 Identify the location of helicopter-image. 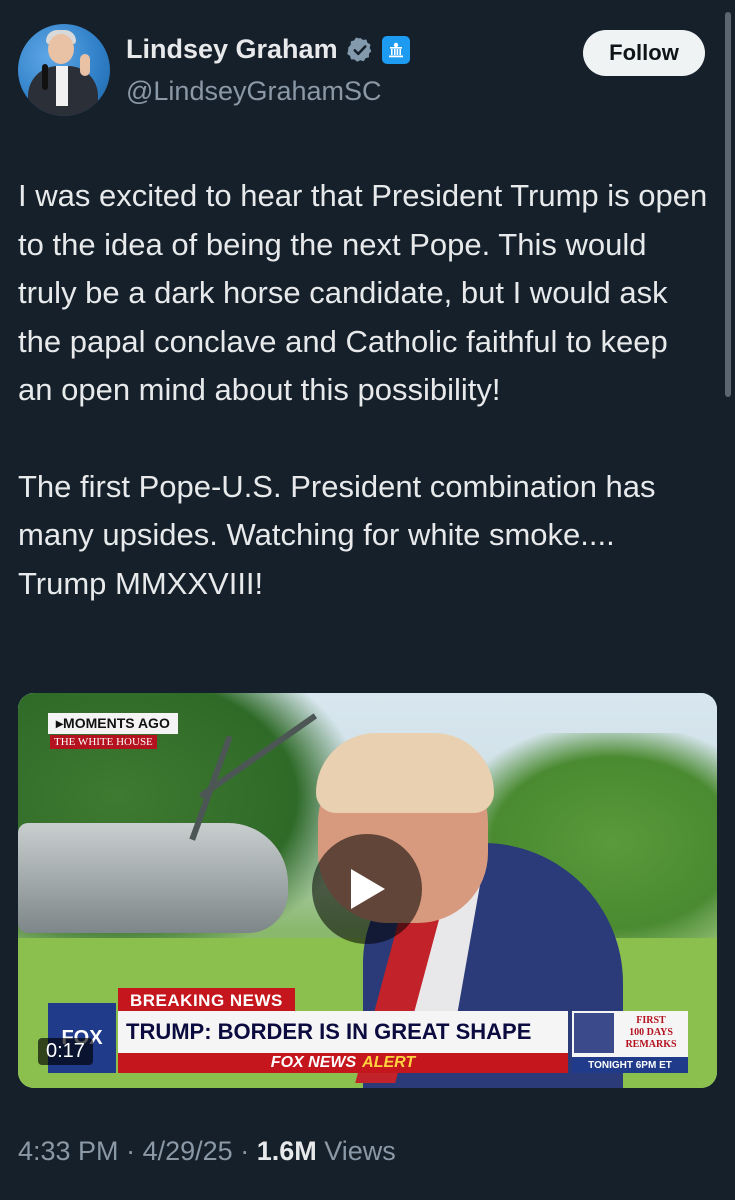
(153, 878).